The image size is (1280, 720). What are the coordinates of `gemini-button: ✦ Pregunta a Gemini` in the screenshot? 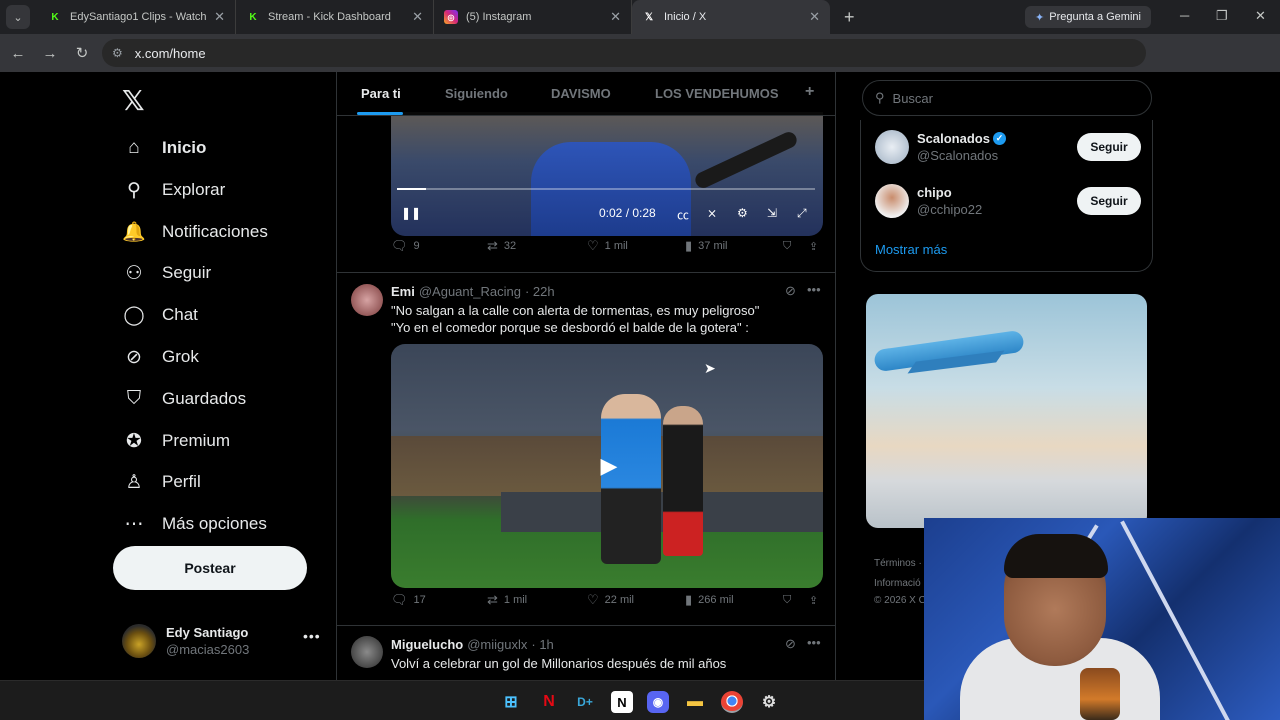 It's located at (1088, 17).